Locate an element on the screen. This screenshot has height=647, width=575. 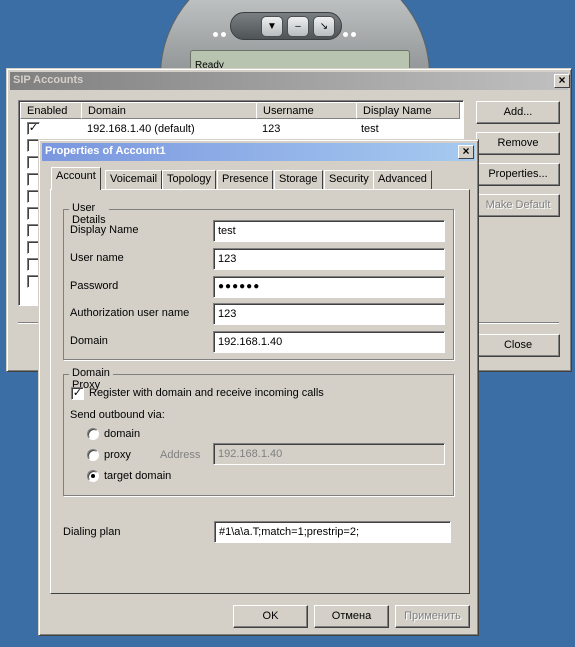
proxy-address-field: 192.168.1.40 is located at coordinates (329, 454).